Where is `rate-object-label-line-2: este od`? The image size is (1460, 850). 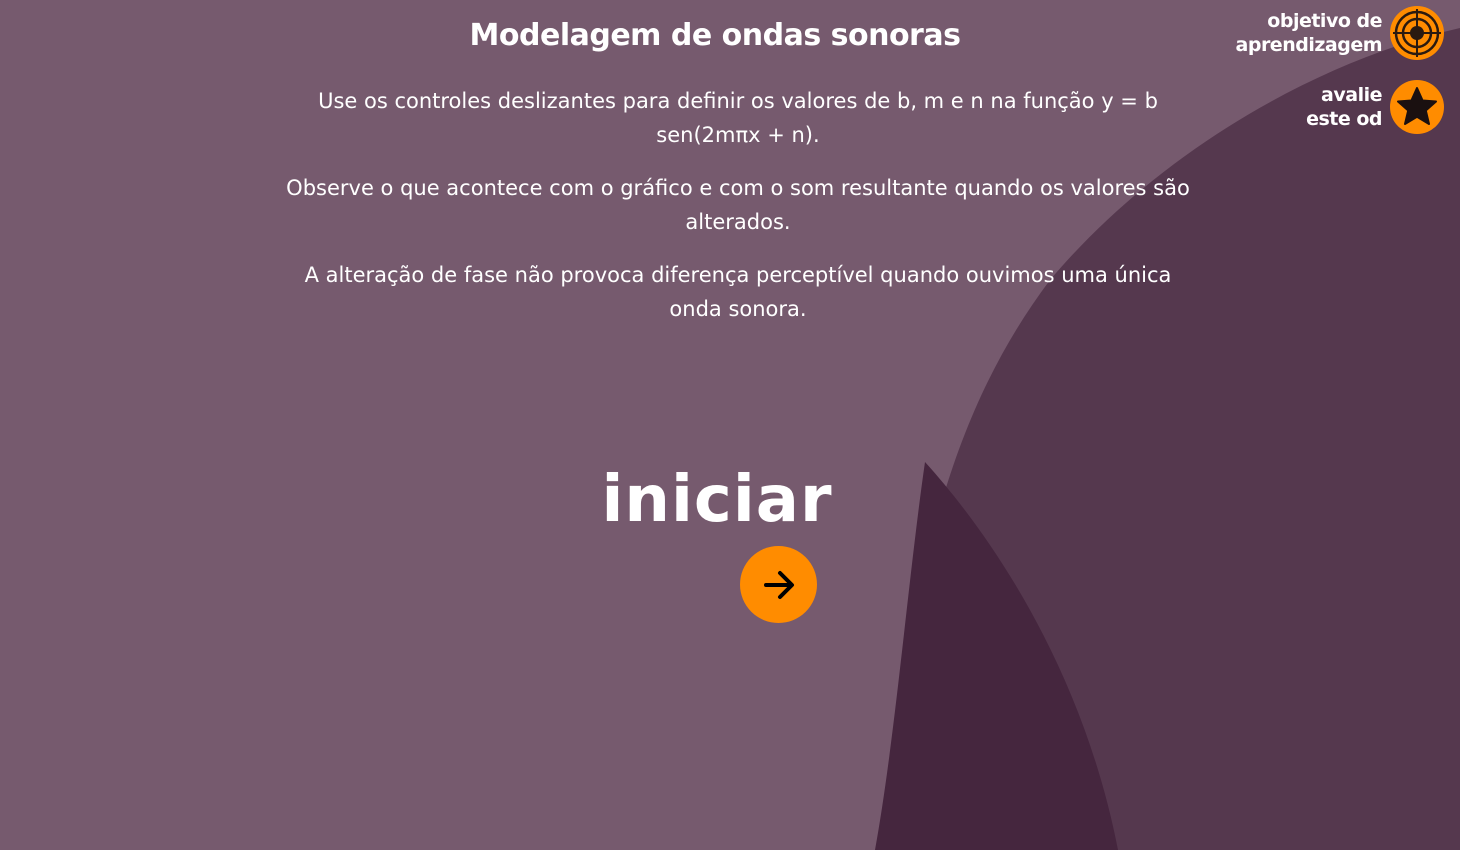
rate-object-label-line-2: este od is located at coordinates (1344, 119).